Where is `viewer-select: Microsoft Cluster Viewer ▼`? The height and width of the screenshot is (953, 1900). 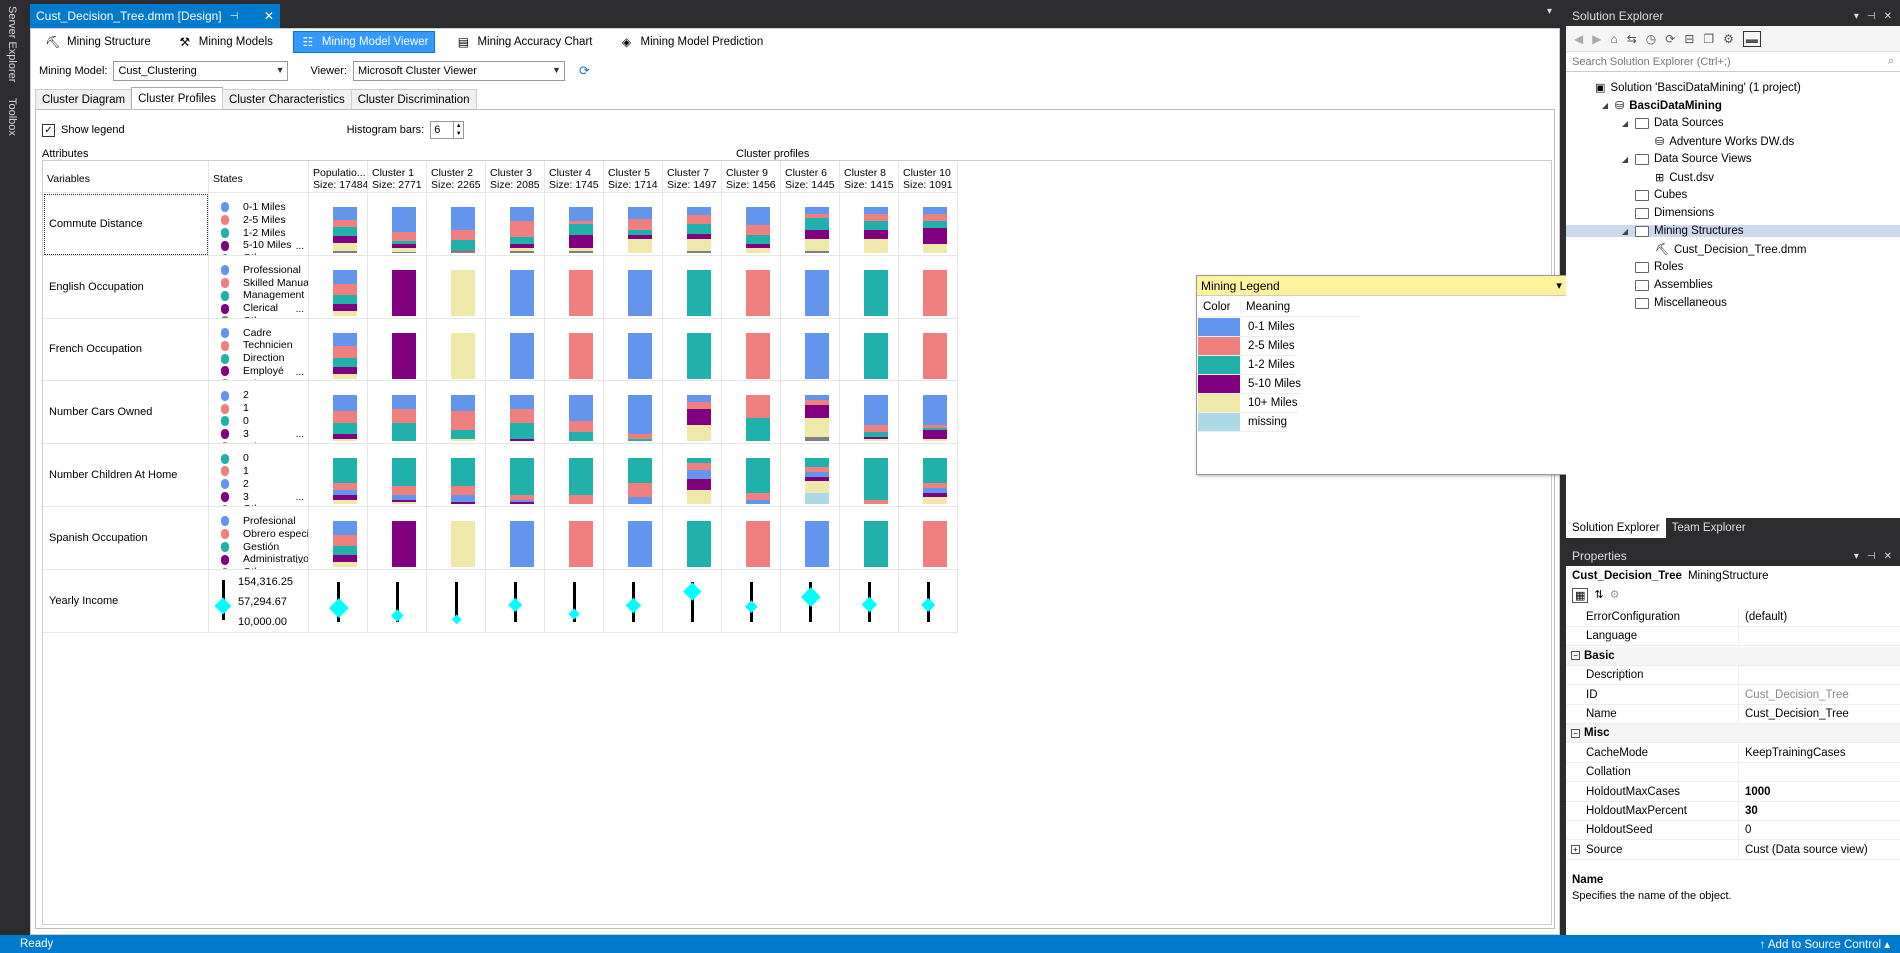
viewer-select: Microsoft Cluster Viewer ▼ is located at coordinates (458, 71).